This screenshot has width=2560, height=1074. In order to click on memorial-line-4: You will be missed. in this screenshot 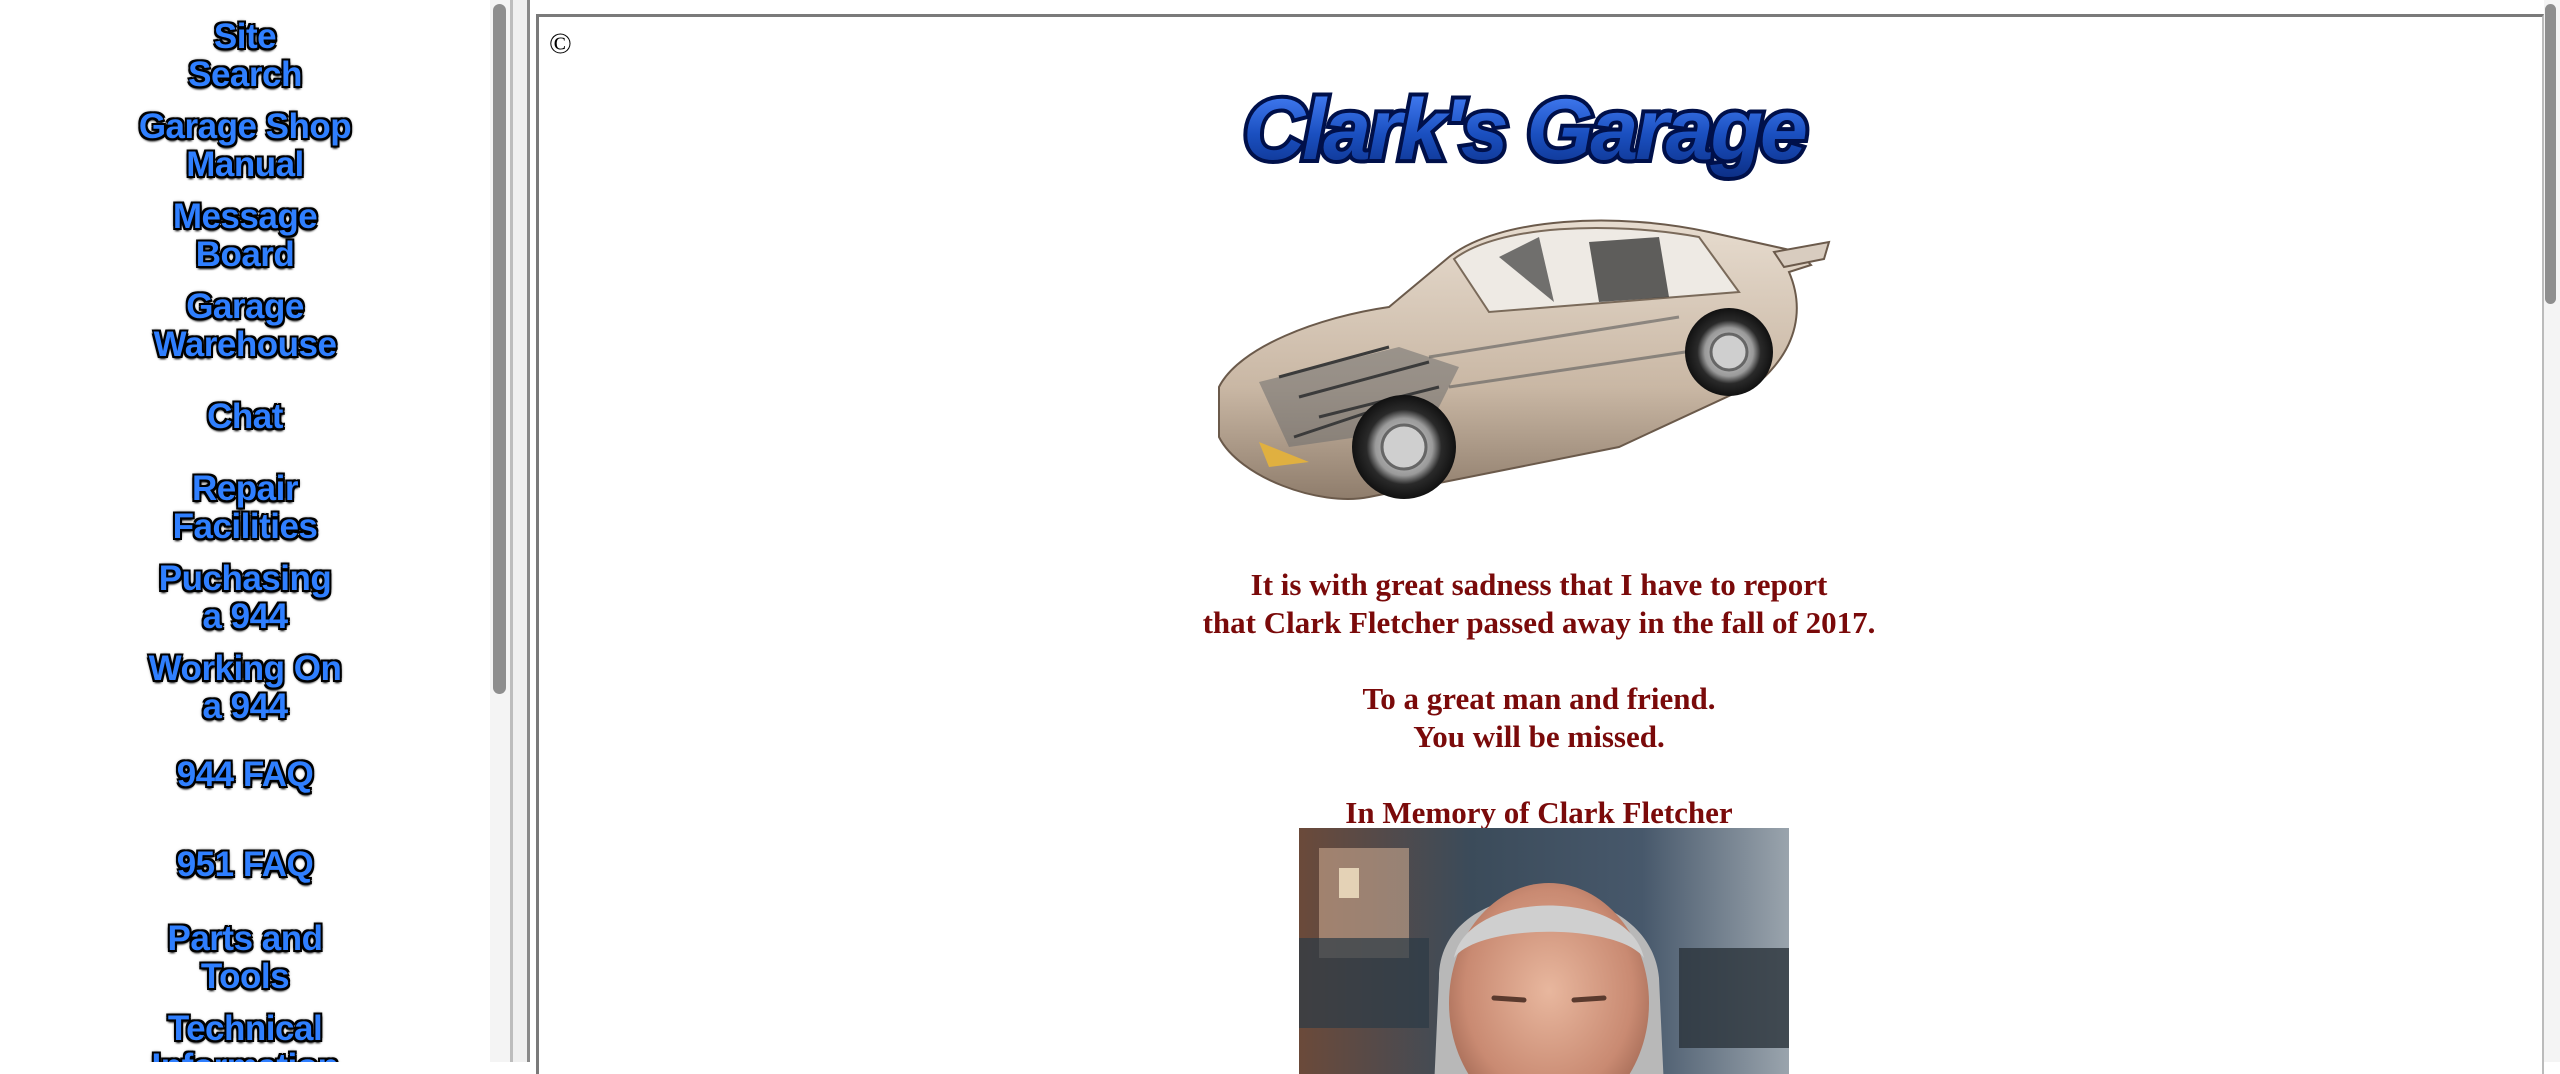, I will do `click(1539, 736)`.